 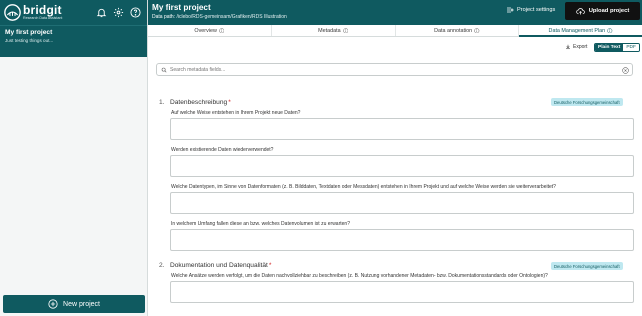 I want to click on section-title-text: Datenbeschreibung, so click(x=199, y=102).